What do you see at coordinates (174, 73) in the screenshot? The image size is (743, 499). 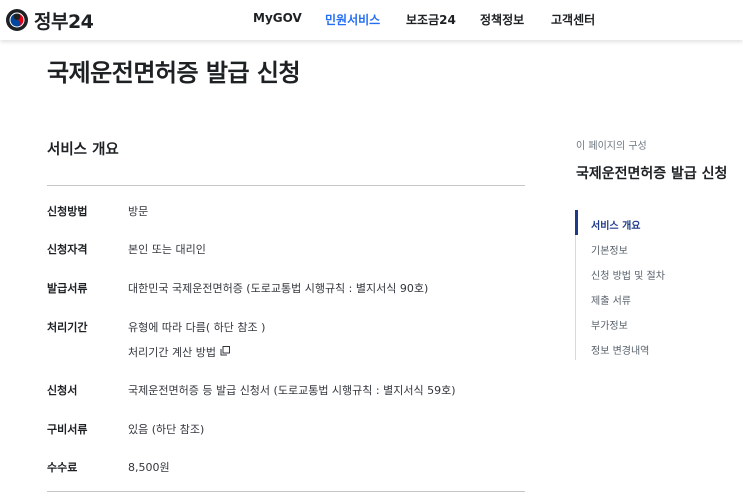 I see `page-title: 국제운전면허증 발급 신청` at bounding box center [174, 73].